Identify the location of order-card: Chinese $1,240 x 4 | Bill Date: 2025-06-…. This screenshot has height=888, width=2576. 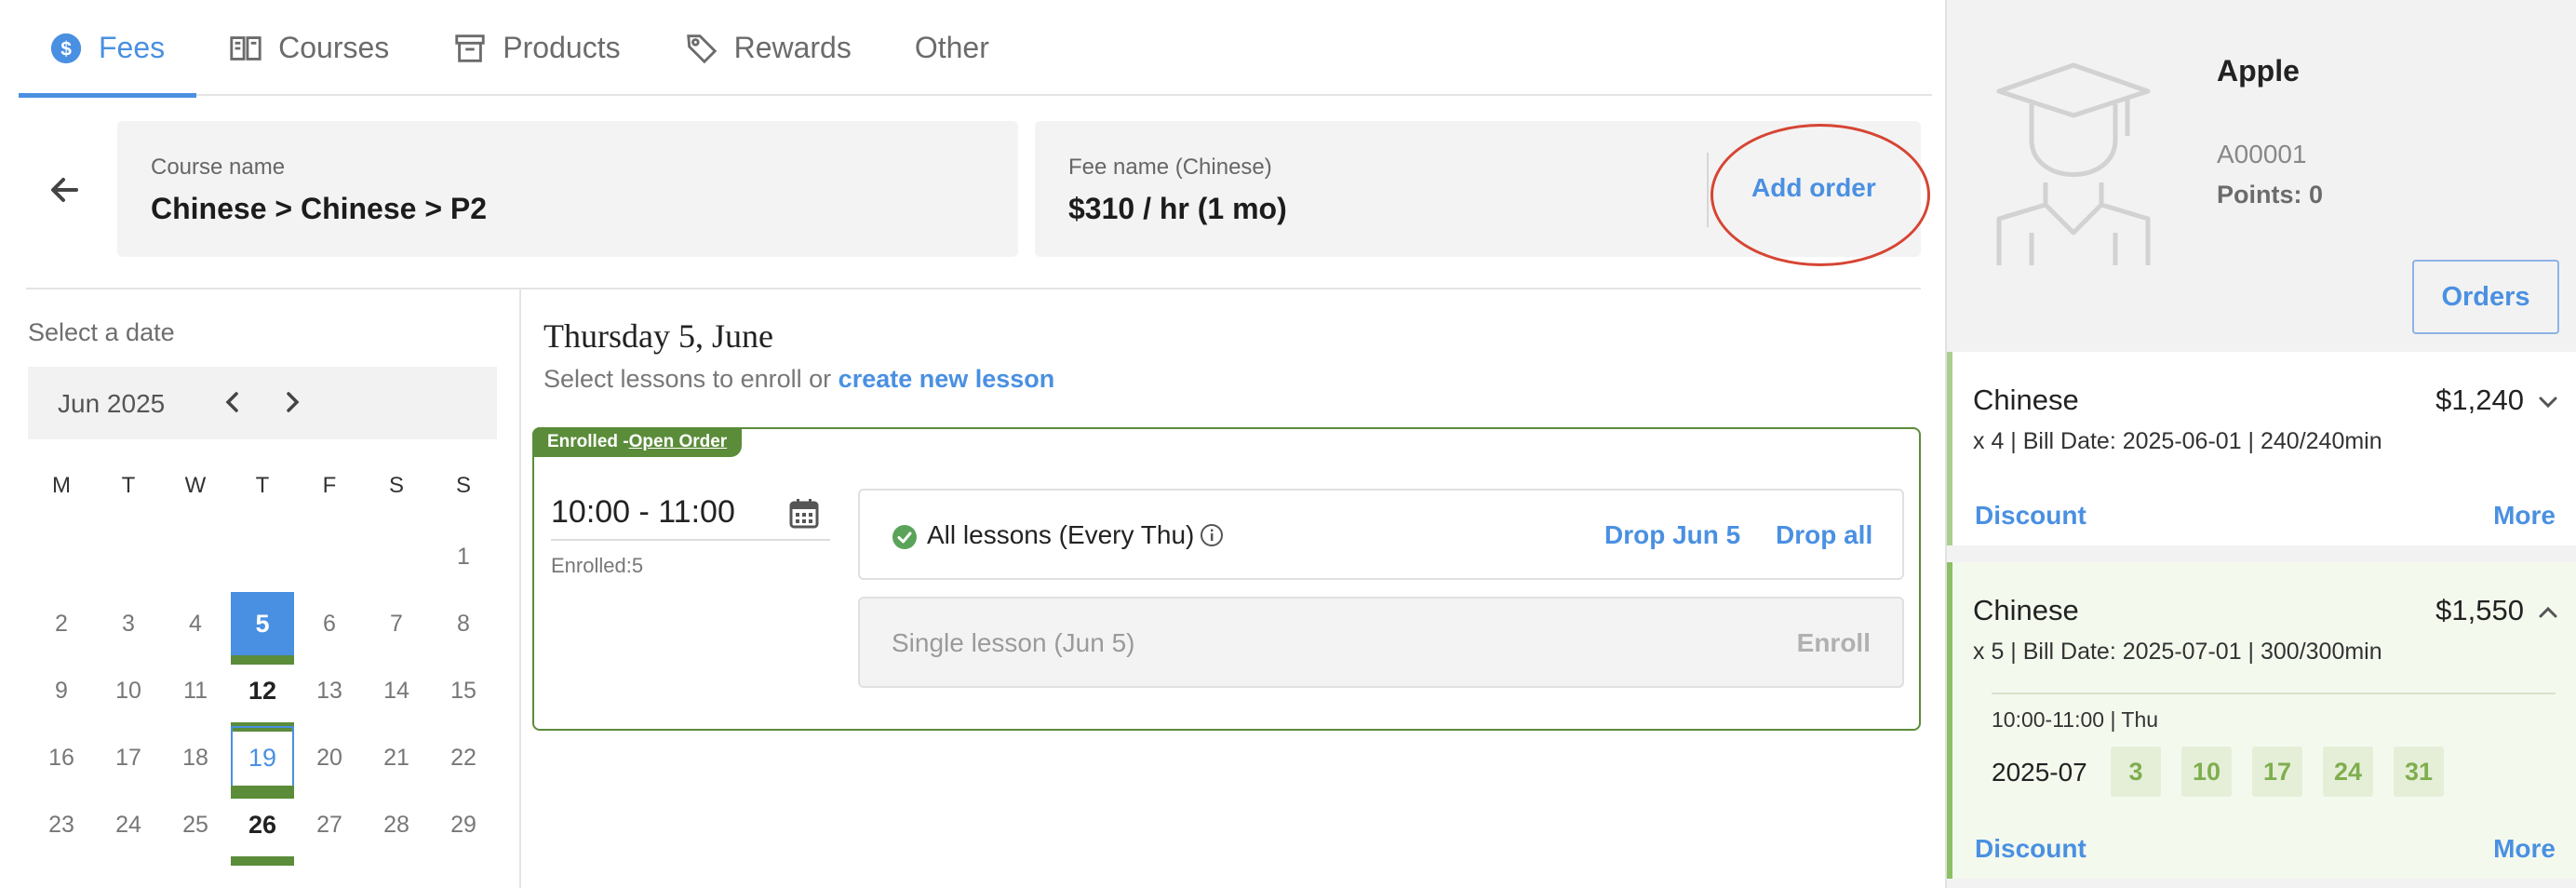
(2261, 448).